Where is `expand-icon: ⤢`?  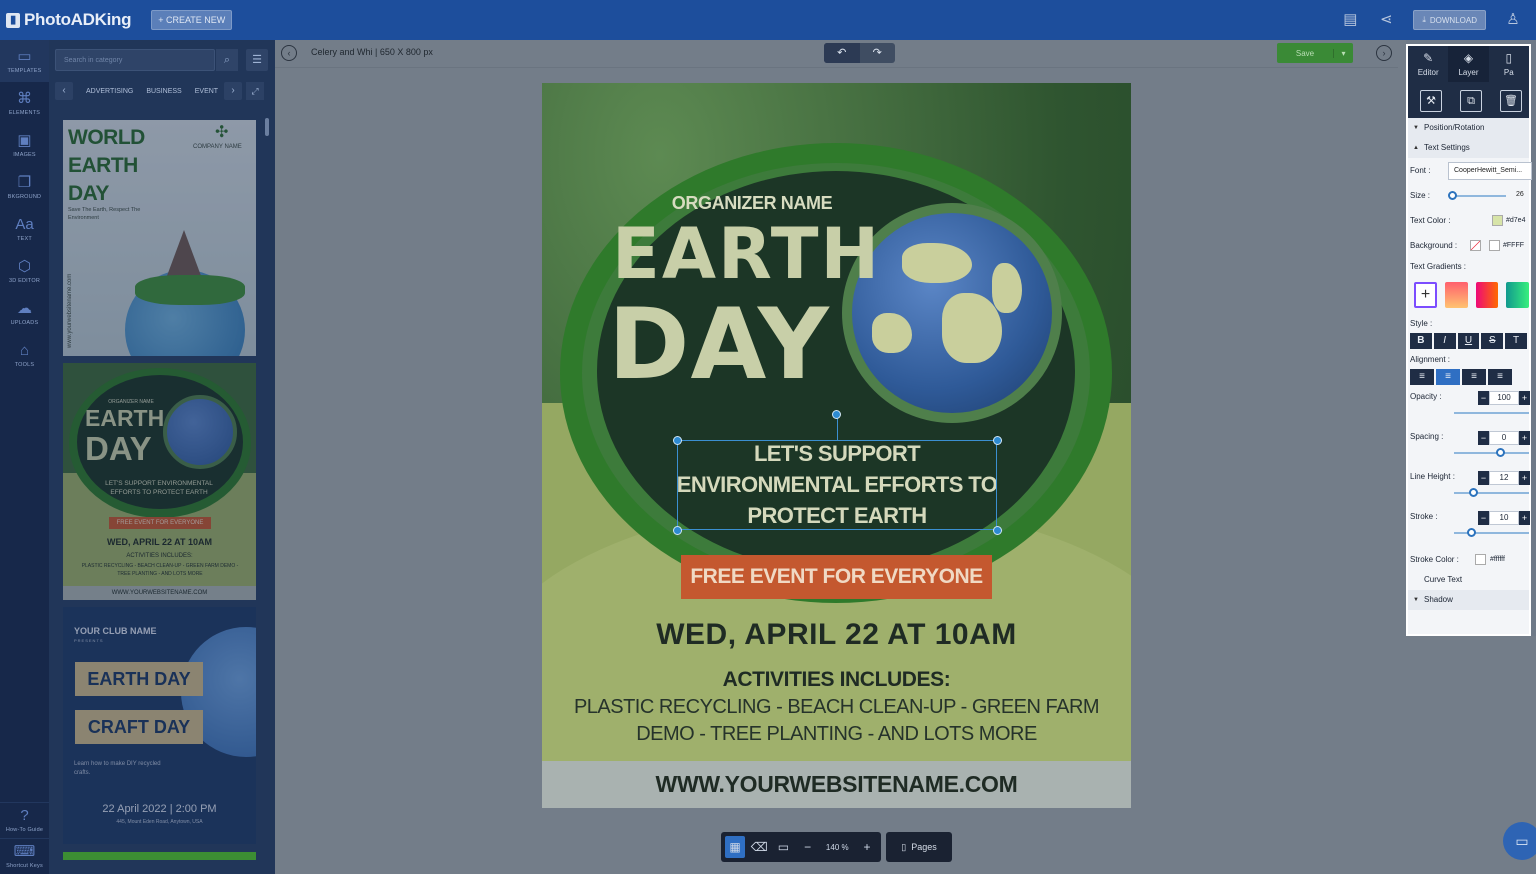
expand-icon: ⤢ is located at coordinates (255, 91).